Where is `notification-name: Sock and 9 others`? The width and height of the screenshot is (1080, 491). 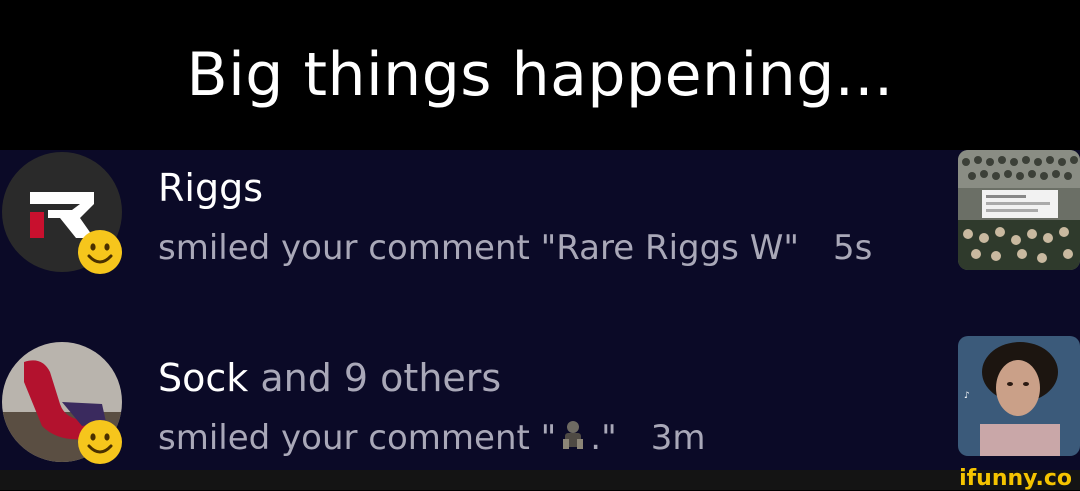 notification-name: Sock and 9 others is located at coordinates (329, 378).